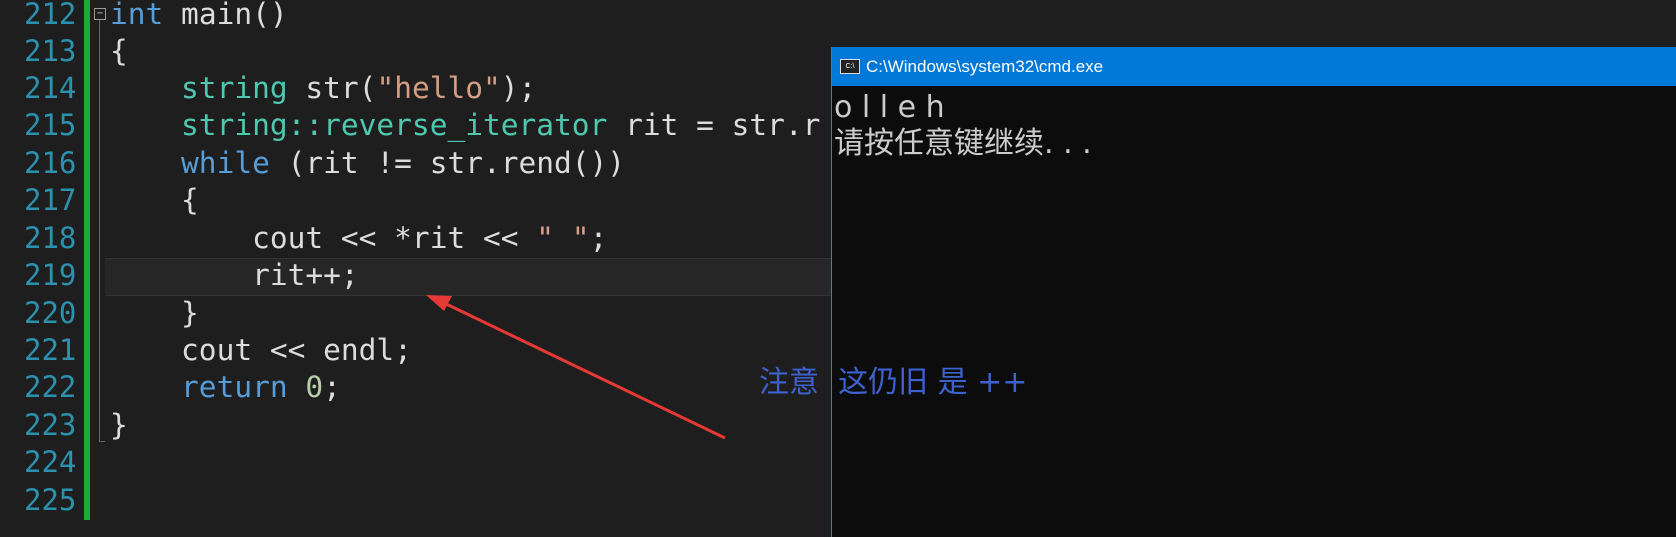 The height and width of the screenshot is (537, 1676). Describe the element at coordinates (439, 303) in the screenshot. I see `arrow-head-icon` at that location.